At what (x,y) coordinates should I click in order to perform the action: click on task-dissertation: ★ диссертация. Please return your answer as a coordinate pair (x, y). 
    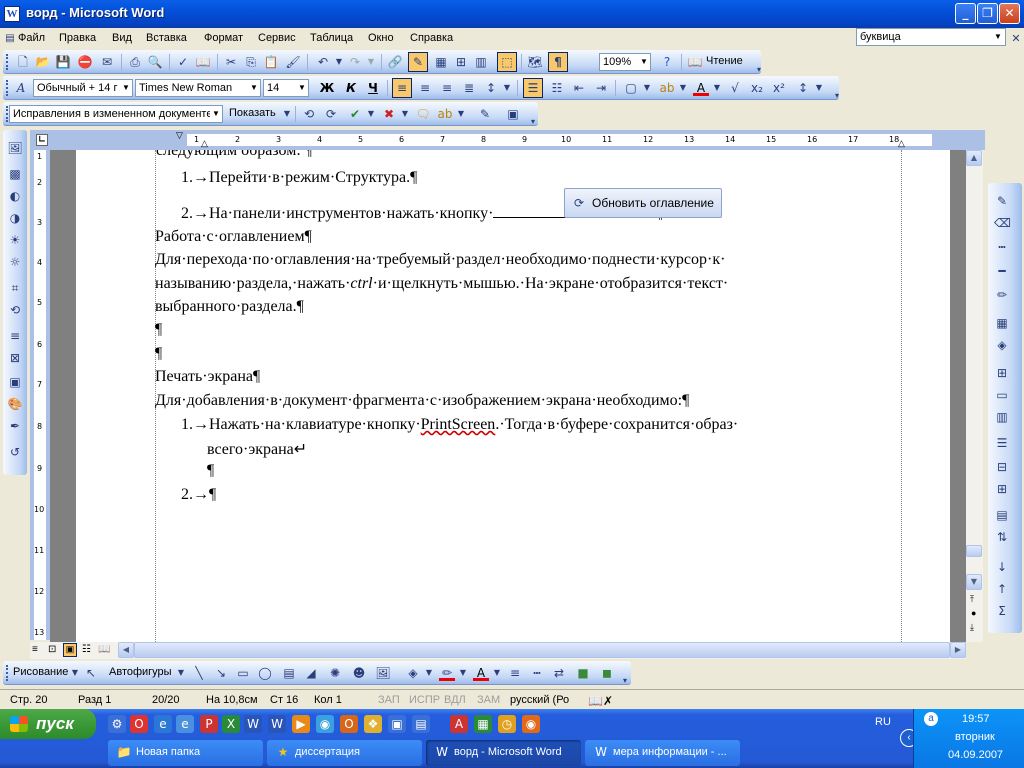
    Looking at the image, I should click on (344, 753).